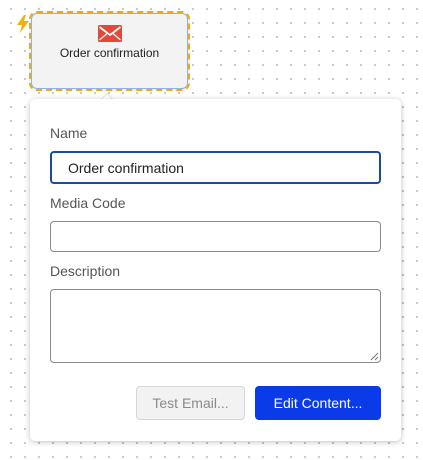 This screenshot has width=423, height=460. Describe the element at coordinates (23, 24) in the screenshot. I see `lightning-icon` at that location.